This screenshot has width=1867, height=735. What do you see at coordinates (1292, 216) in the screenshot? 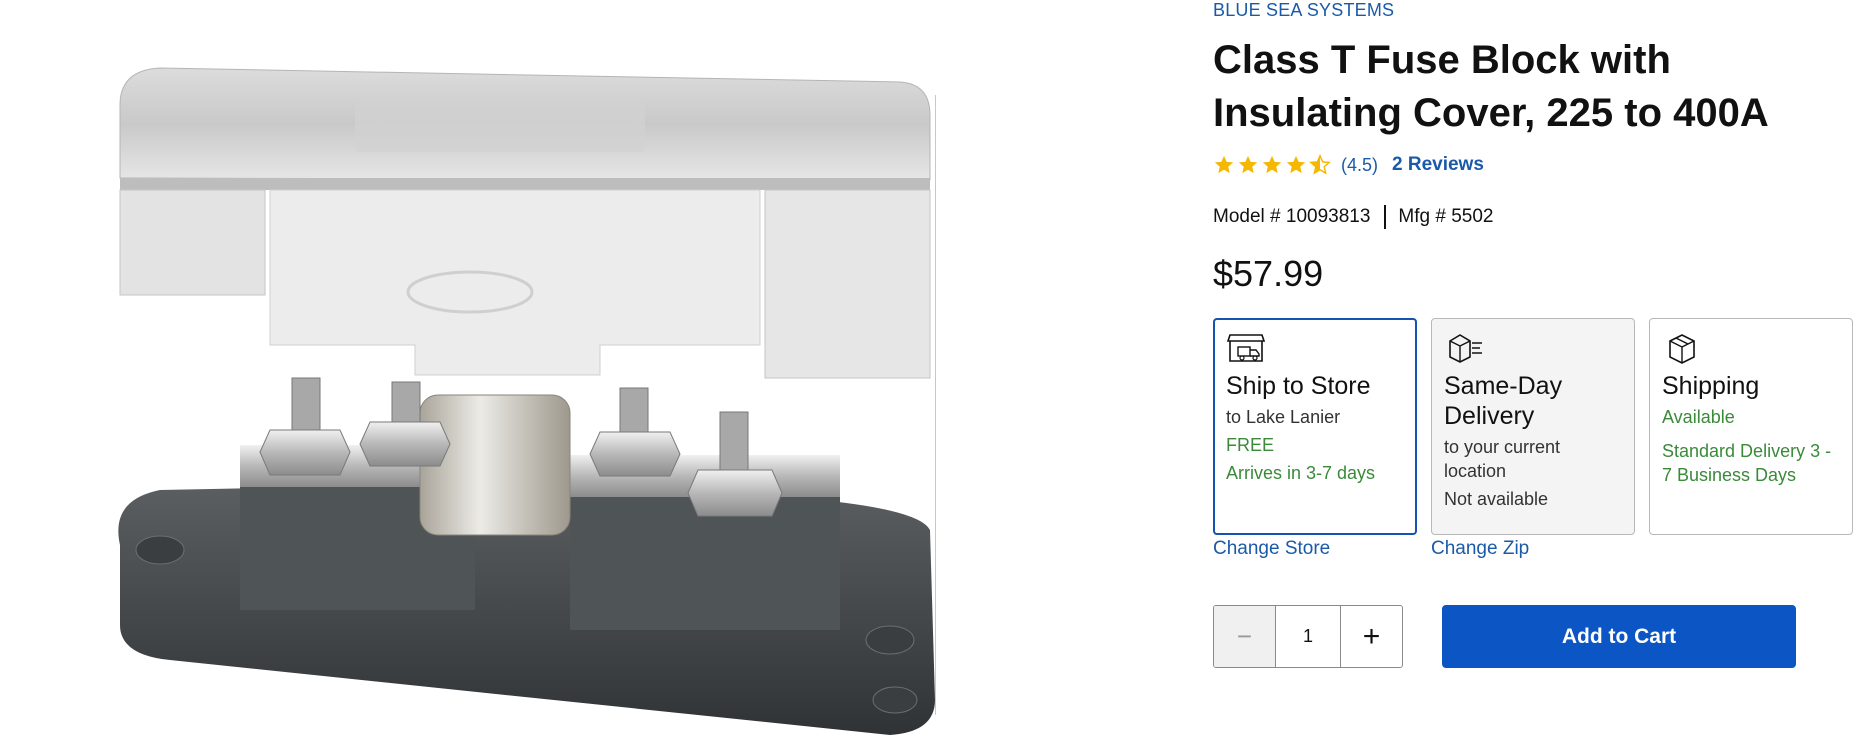
I see `model-number: Model # 10093813` at bounding box center [1292, 216].